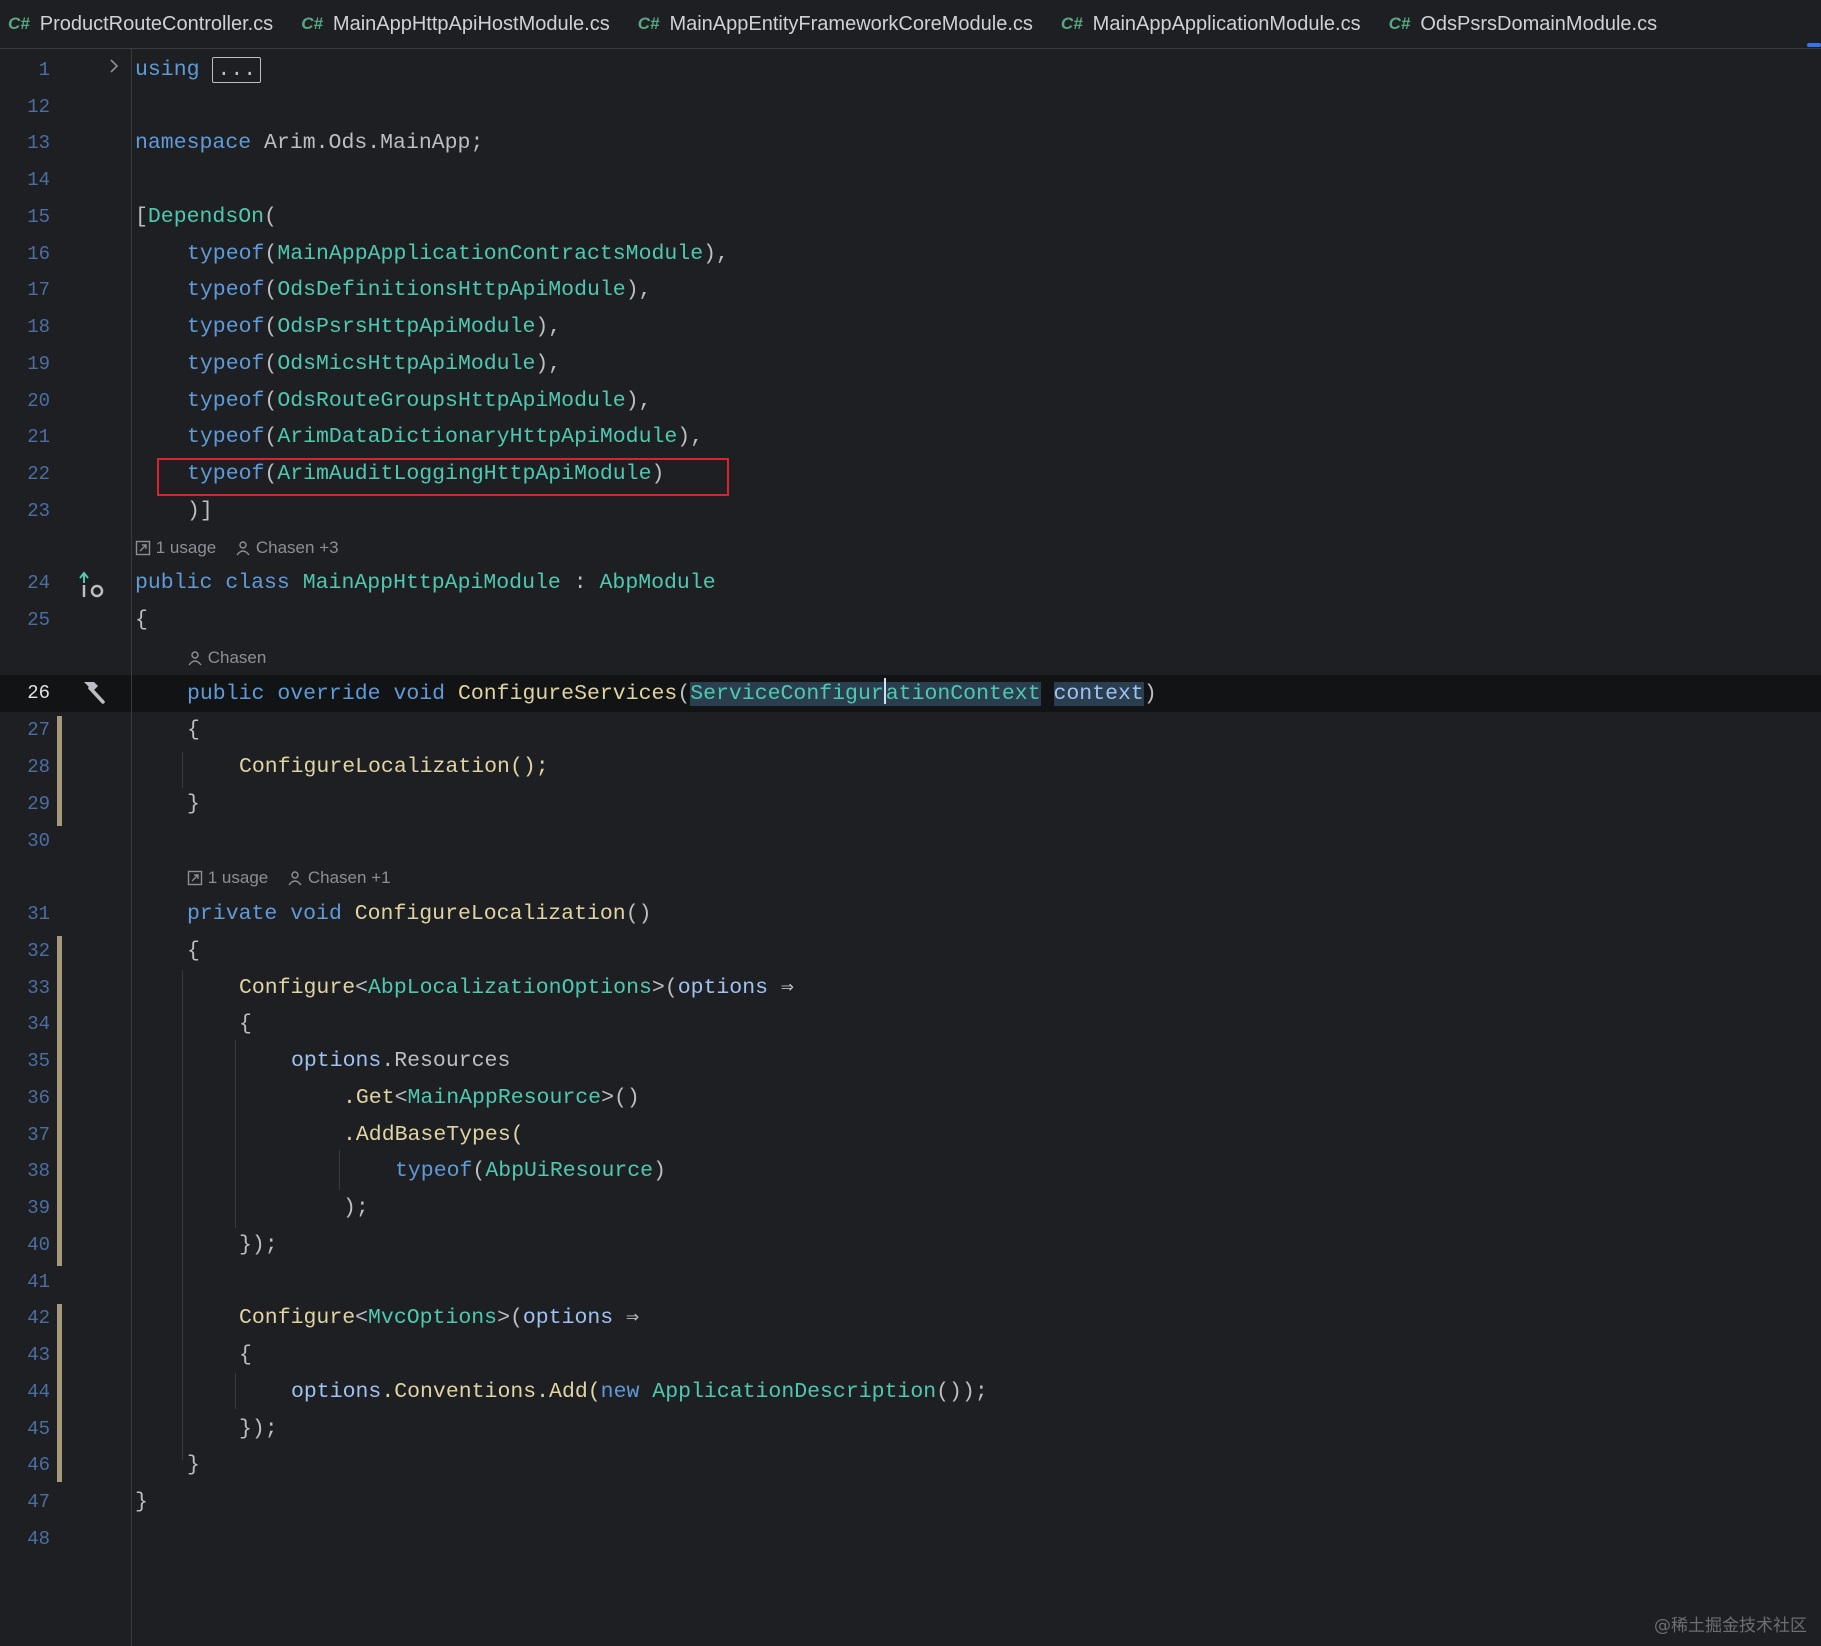 The height and width of the screenshot is (1646, 1821). I want to click on token: typeof, so click(226, 364).